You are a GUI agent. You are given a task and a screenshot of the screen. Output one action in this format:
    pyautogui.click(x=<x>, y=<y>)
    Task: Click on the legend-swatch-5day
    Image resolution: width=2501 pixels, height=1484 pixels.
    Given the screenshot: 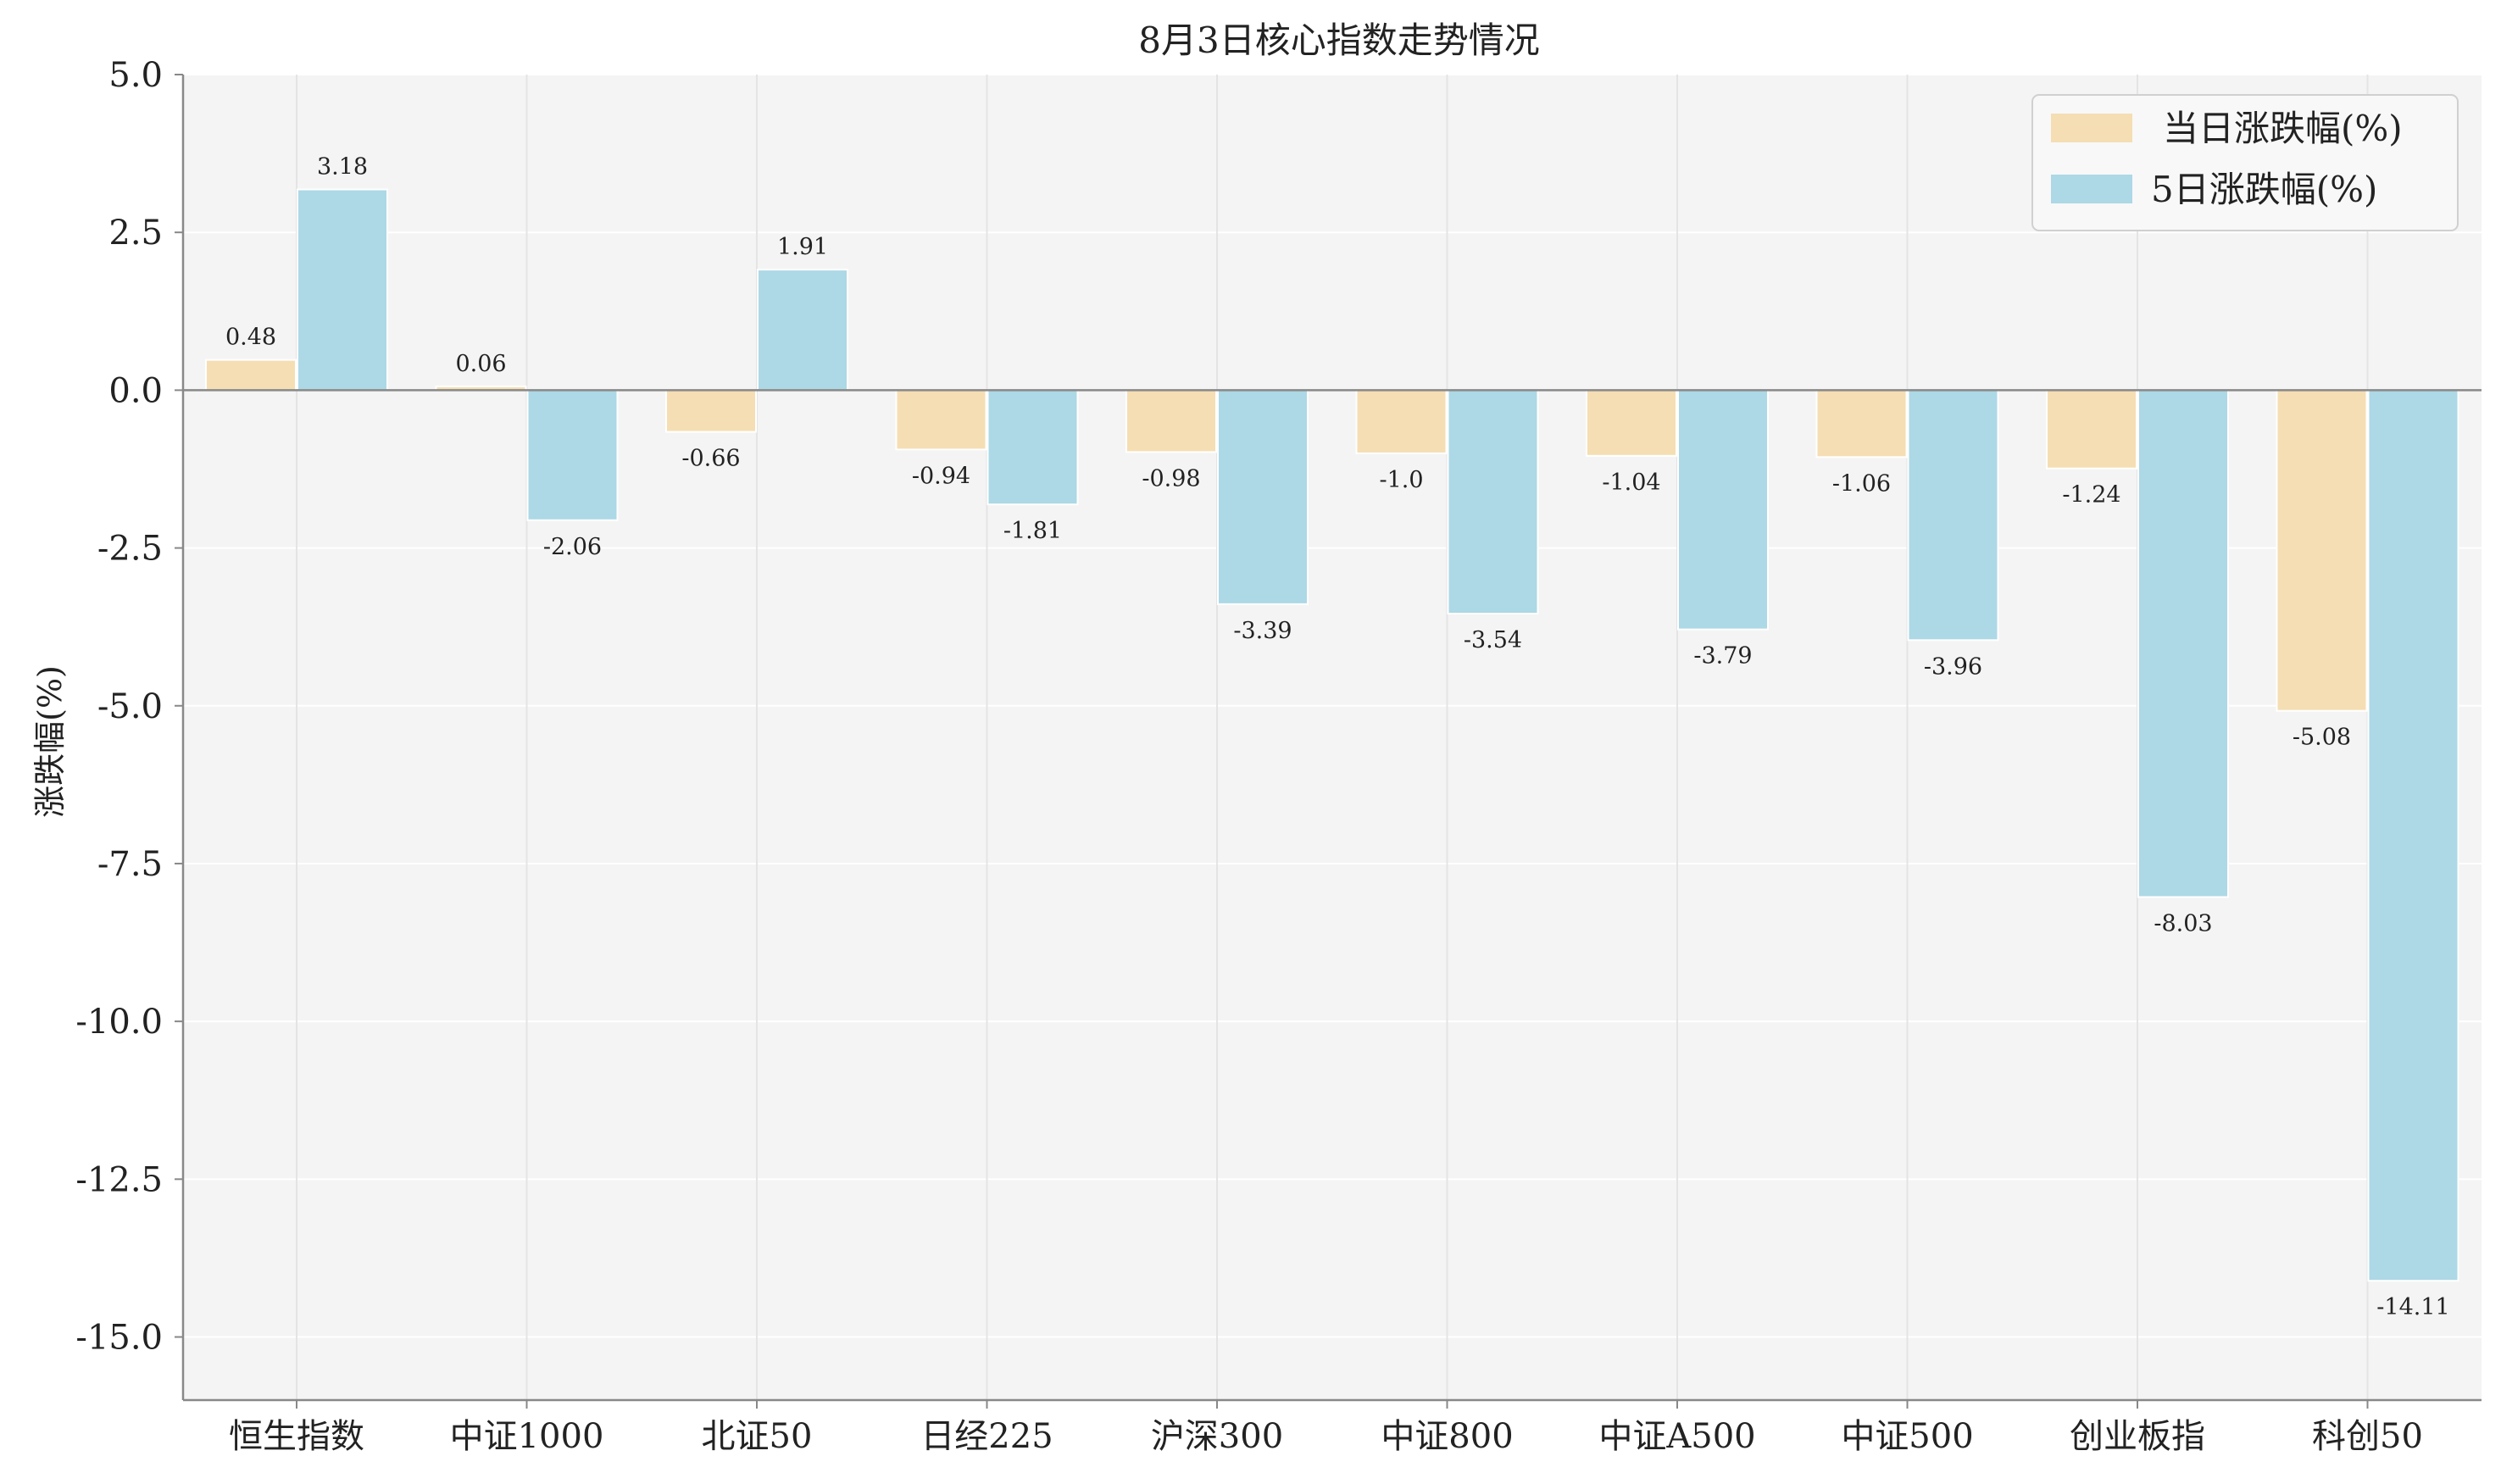 What is the action you would take?
    pyautogui.click(x=2091, y=189)
    